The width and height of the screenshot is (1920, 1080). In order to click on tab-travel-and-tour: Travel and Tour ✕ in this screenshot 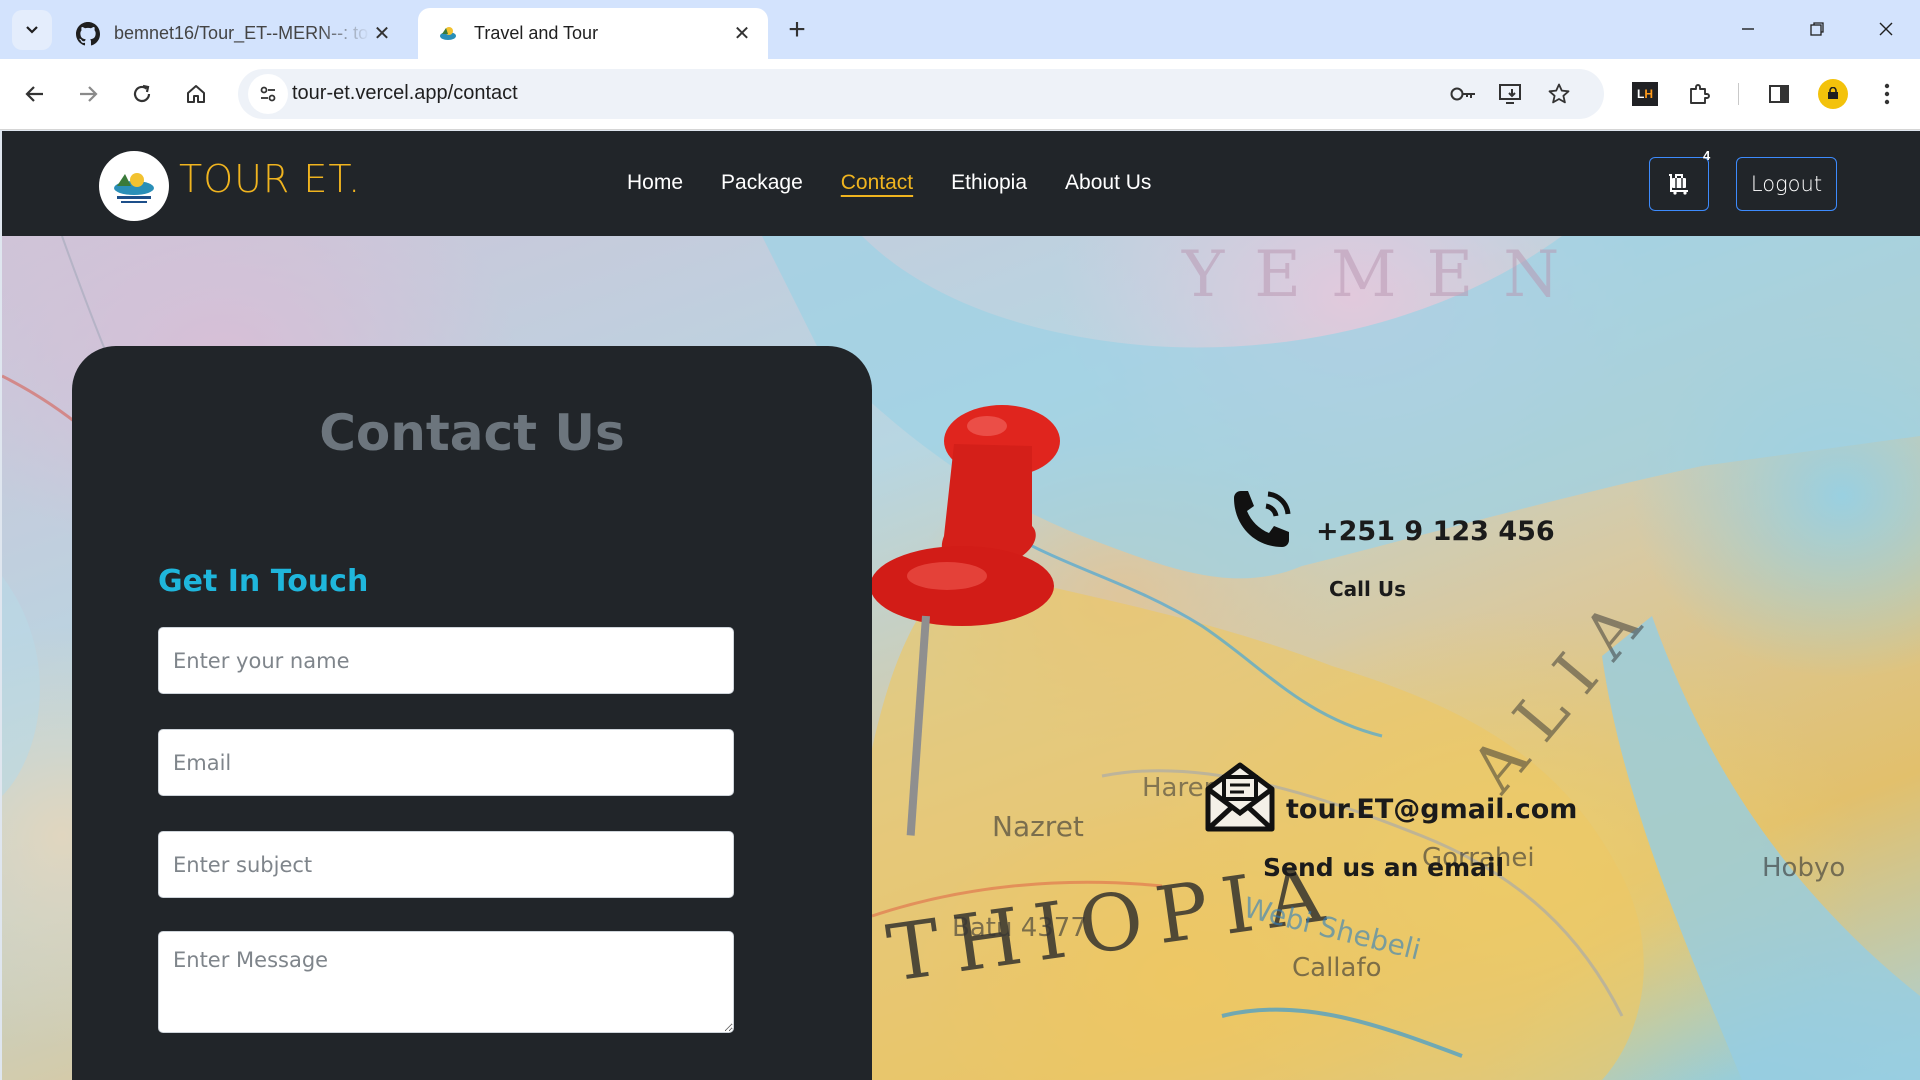, I will do `click(593, 33)`.